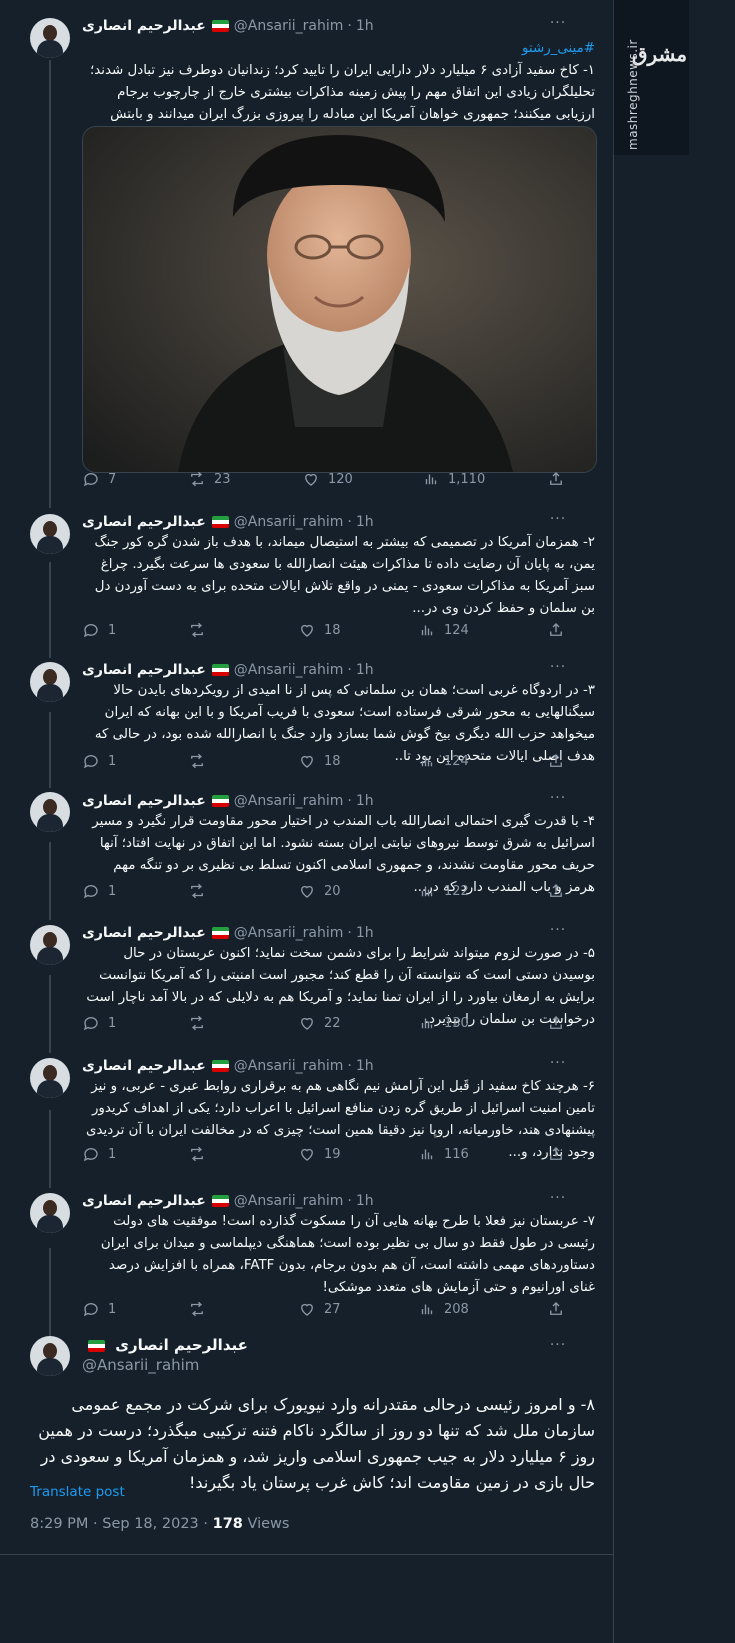  Describe the element at coordinates (59, 1524) in the screenshot. I see `post-time: 8:29 PM` at that location.